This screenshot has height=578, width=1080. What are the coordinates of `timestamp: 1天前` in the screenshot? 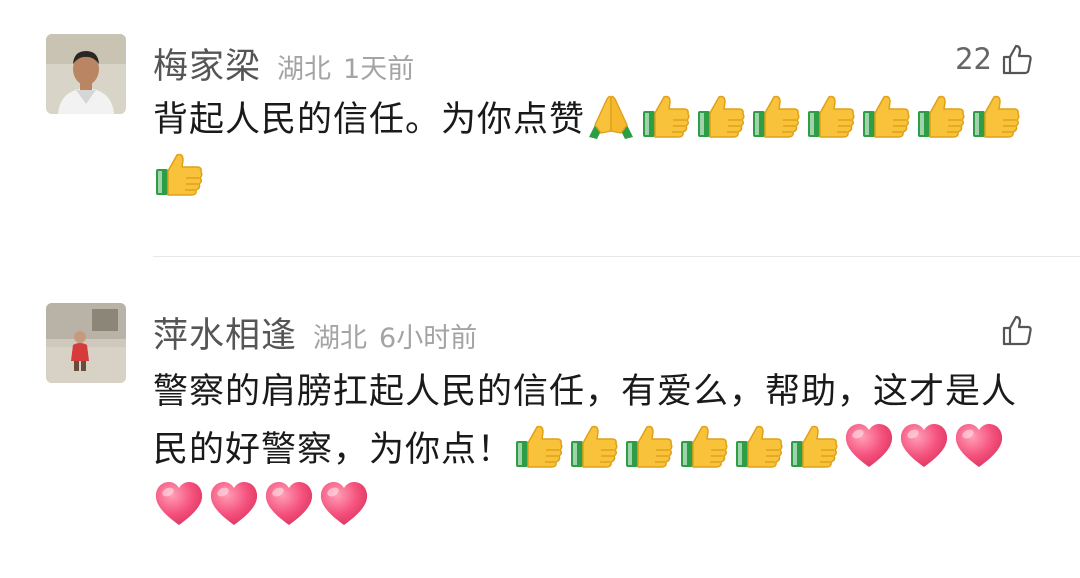 It's located at (379, 69).